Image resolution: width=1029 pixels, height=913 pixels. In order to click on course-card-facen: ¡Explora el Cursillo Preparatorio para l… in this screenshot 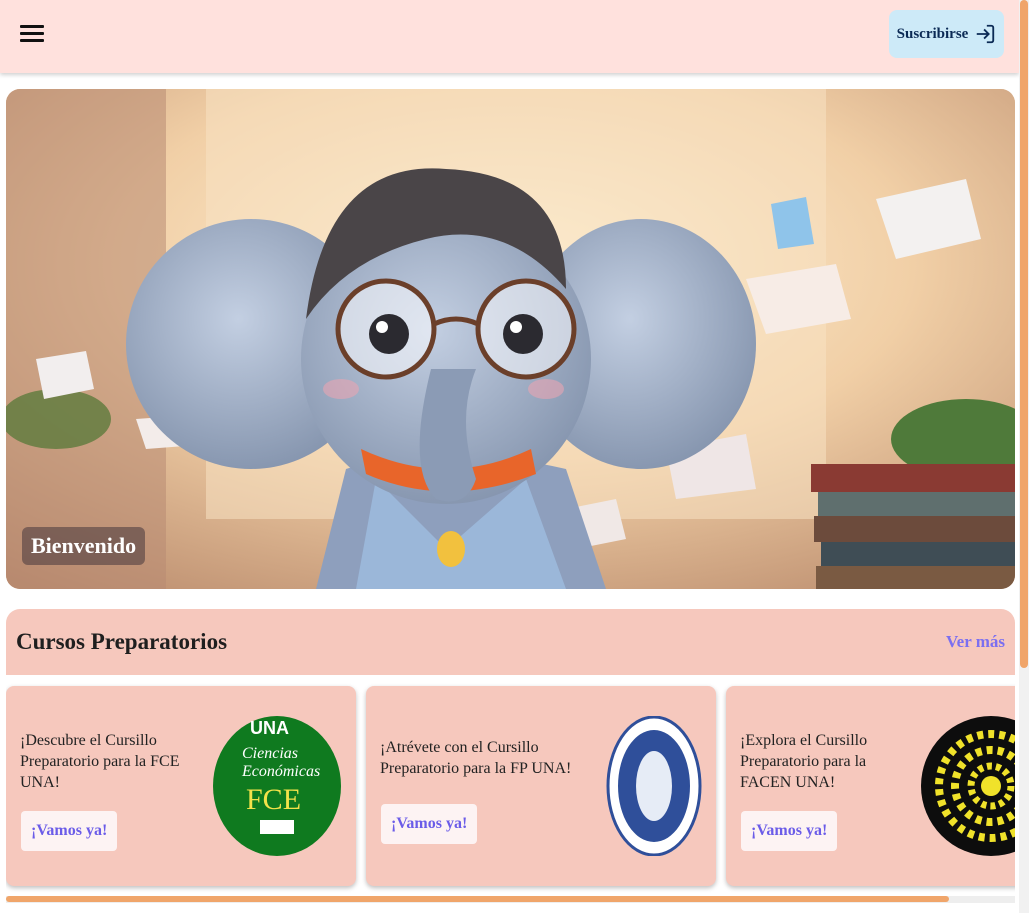, I will do `click(870, 786)`.